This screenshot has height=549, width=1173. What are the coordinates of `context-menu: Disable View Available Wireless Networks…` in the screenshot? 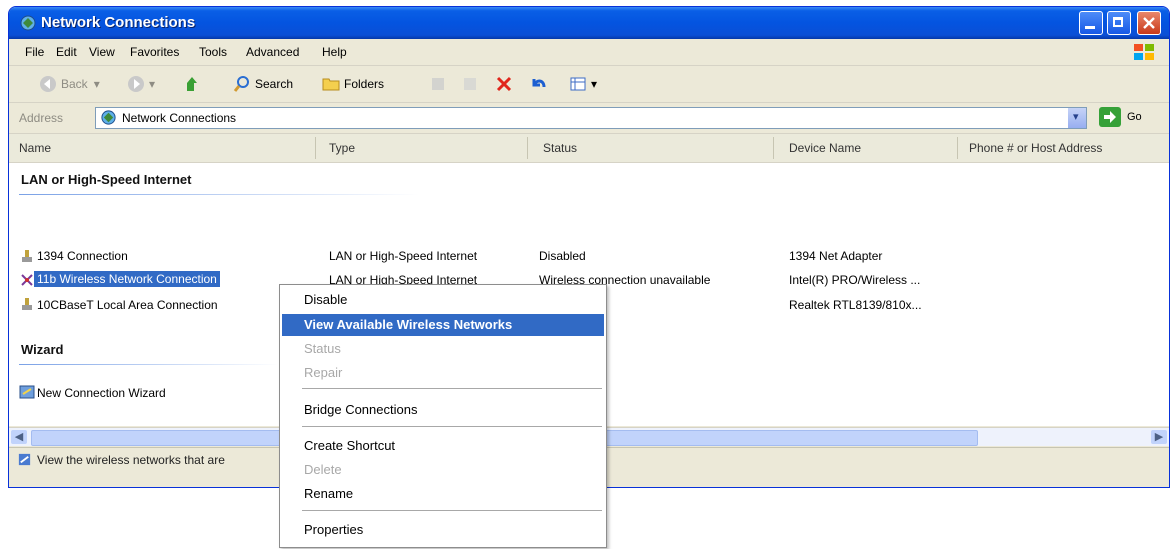 It's located at (443, 416).